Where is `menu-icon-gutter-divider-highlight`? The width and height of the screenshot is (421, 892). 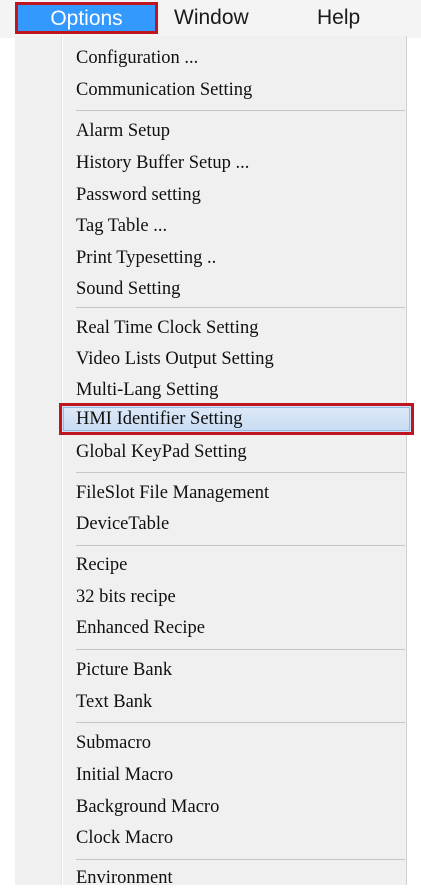
menu-icon-gutter-divider-highlight is located at coordinates (62, 460).